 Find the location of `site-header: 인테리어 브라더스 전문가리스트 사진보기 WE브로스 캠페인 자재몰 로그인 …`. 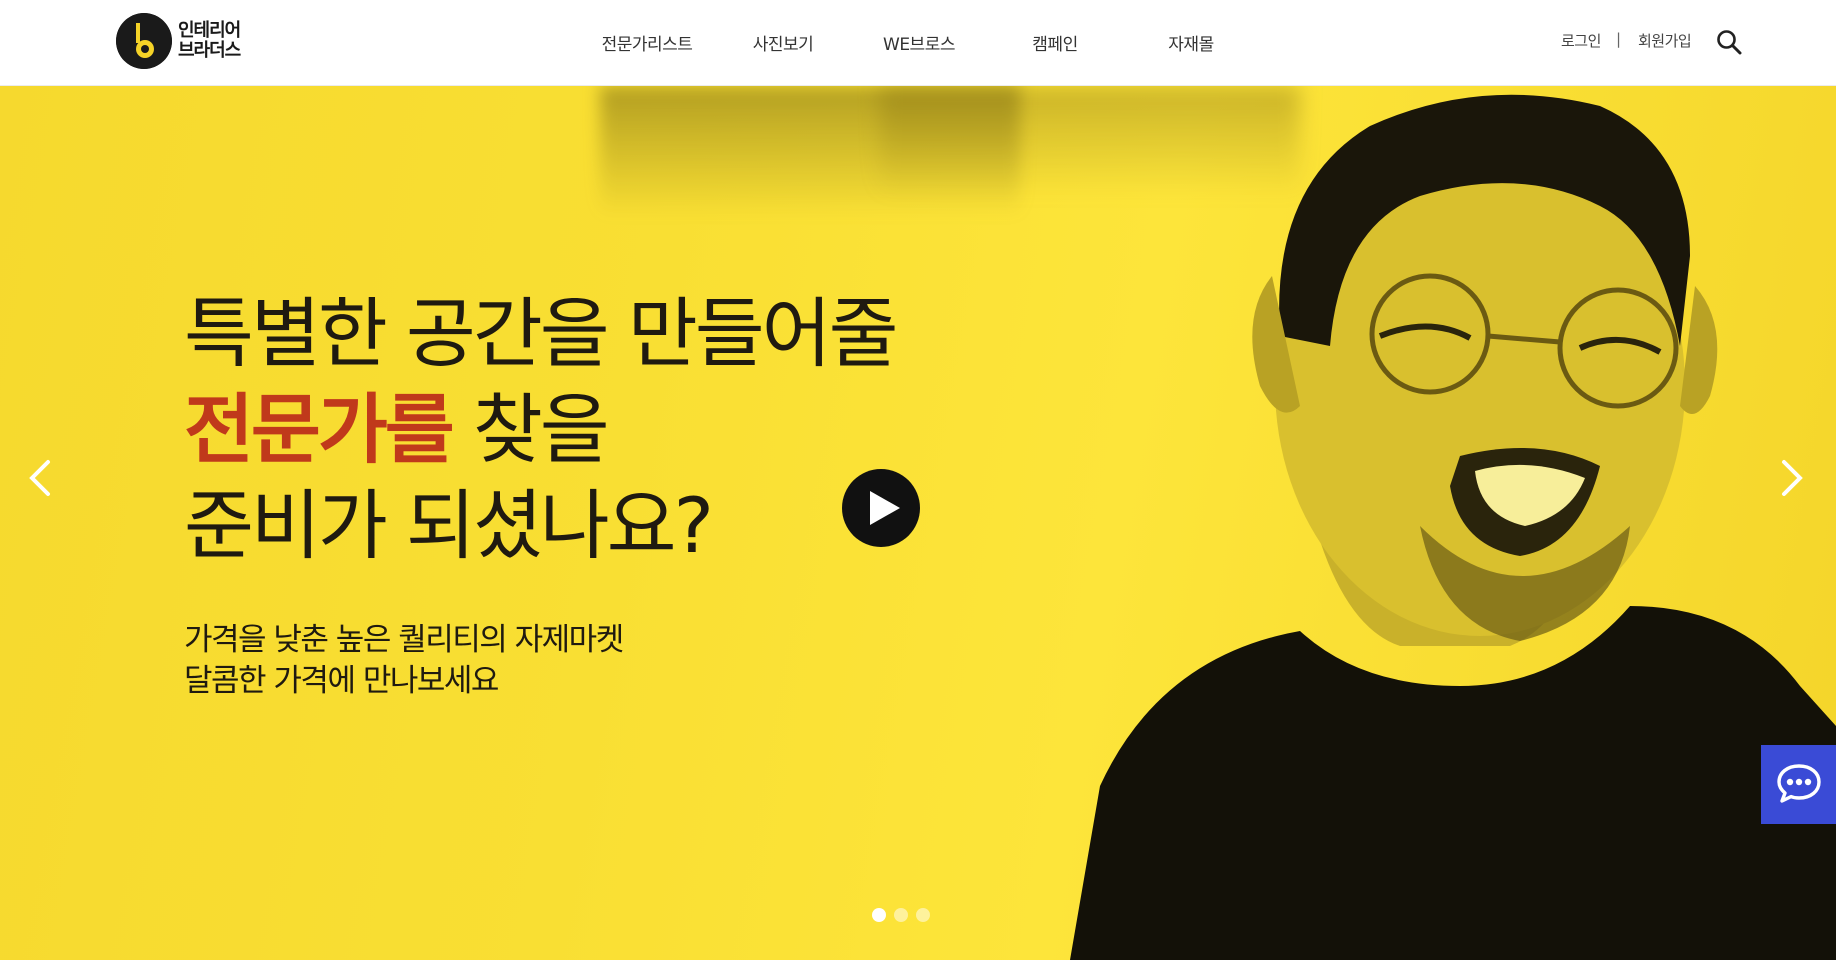

site-header: 인테리어 브라더스 전문가리스트 사진보기 WE브로스 캠페인 자재몰 로그인 … is located at coordinates (918, 43).